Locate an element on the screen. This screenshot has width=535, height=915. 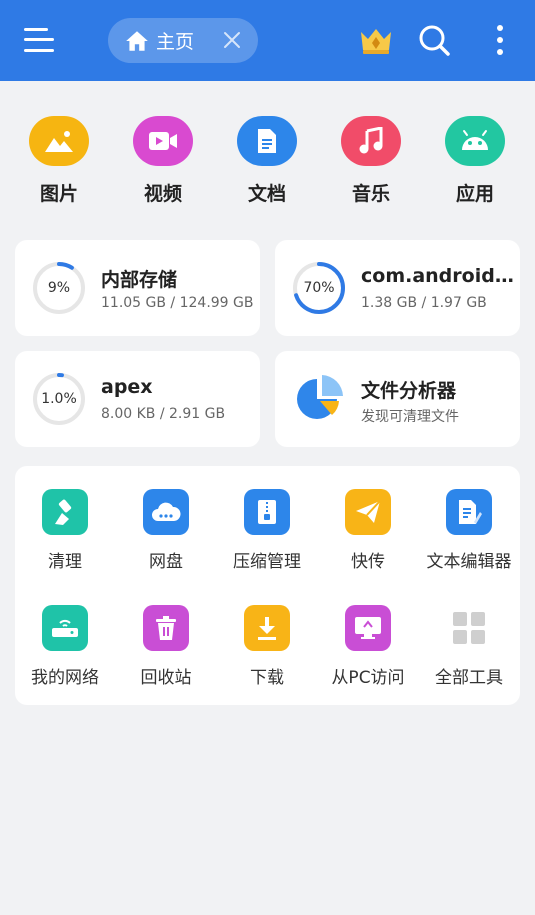
tool-text-editor: 文本编辑器 is located at coordinates (469, 530).